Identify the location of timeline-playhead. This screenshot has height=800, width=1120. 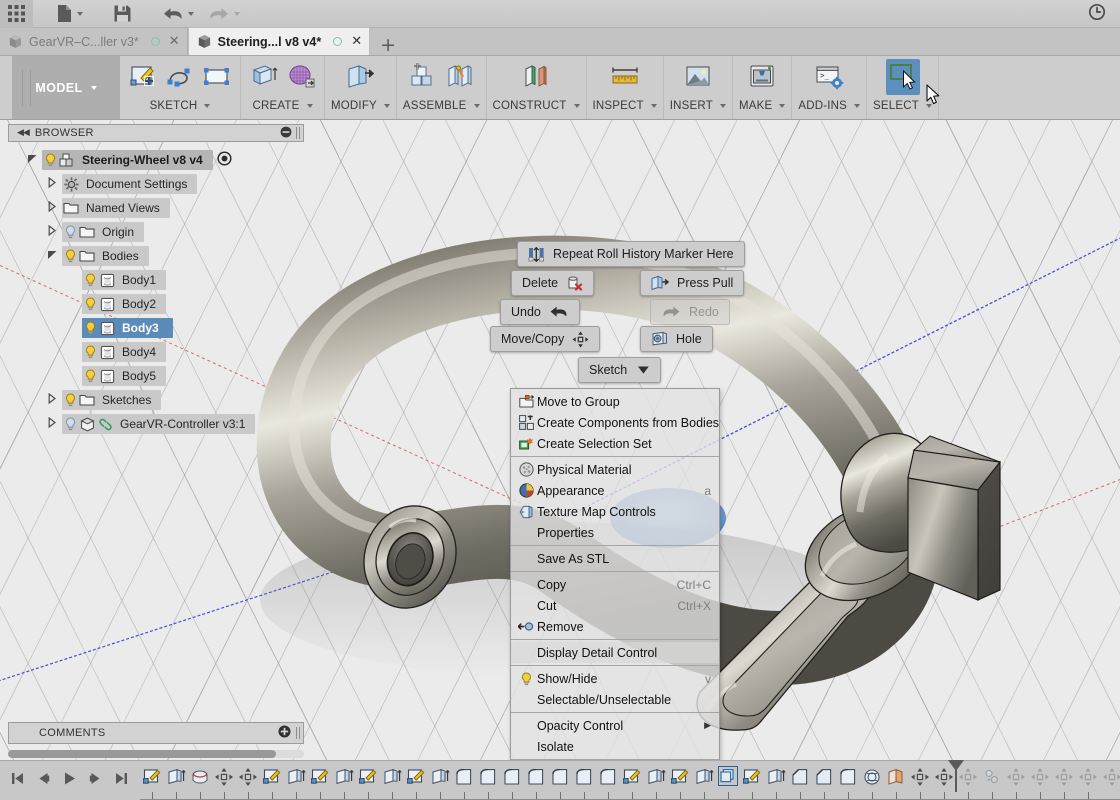
(956, 776).